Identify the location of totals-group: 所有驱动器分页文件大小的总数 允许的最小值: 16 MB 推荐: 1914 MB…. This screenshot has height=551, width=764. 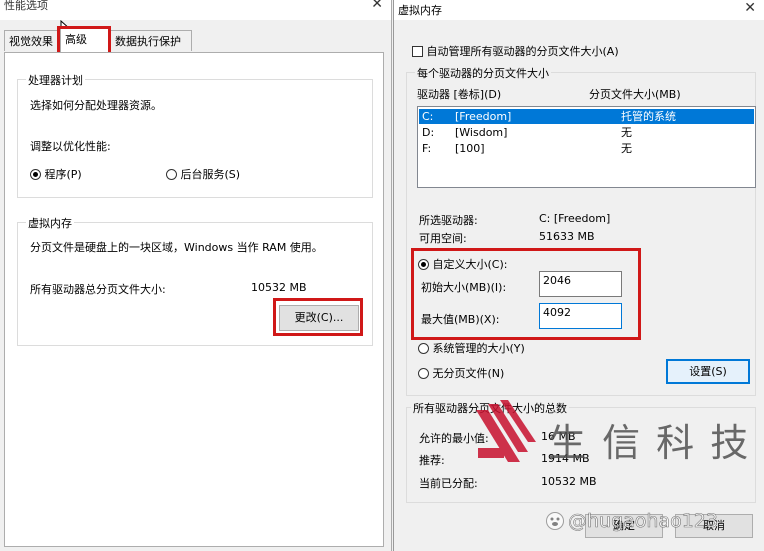
(581, 451).